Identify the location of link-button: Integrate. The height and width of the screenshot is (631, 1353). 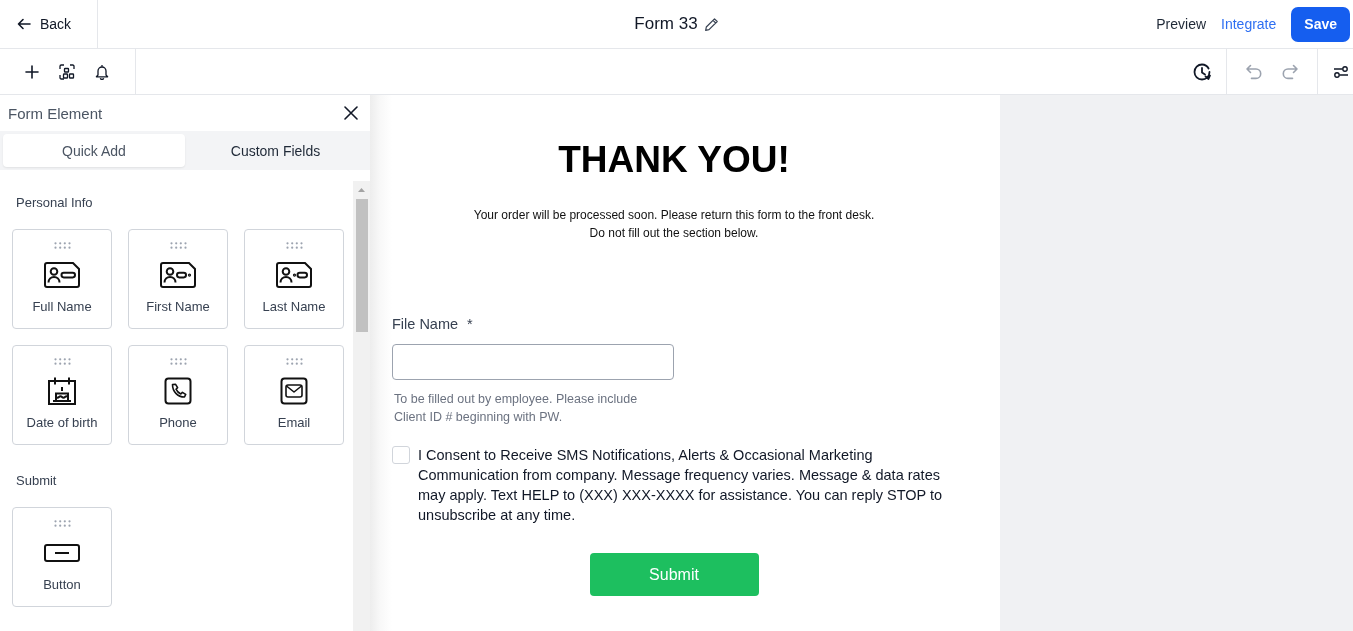
(1249, 24).